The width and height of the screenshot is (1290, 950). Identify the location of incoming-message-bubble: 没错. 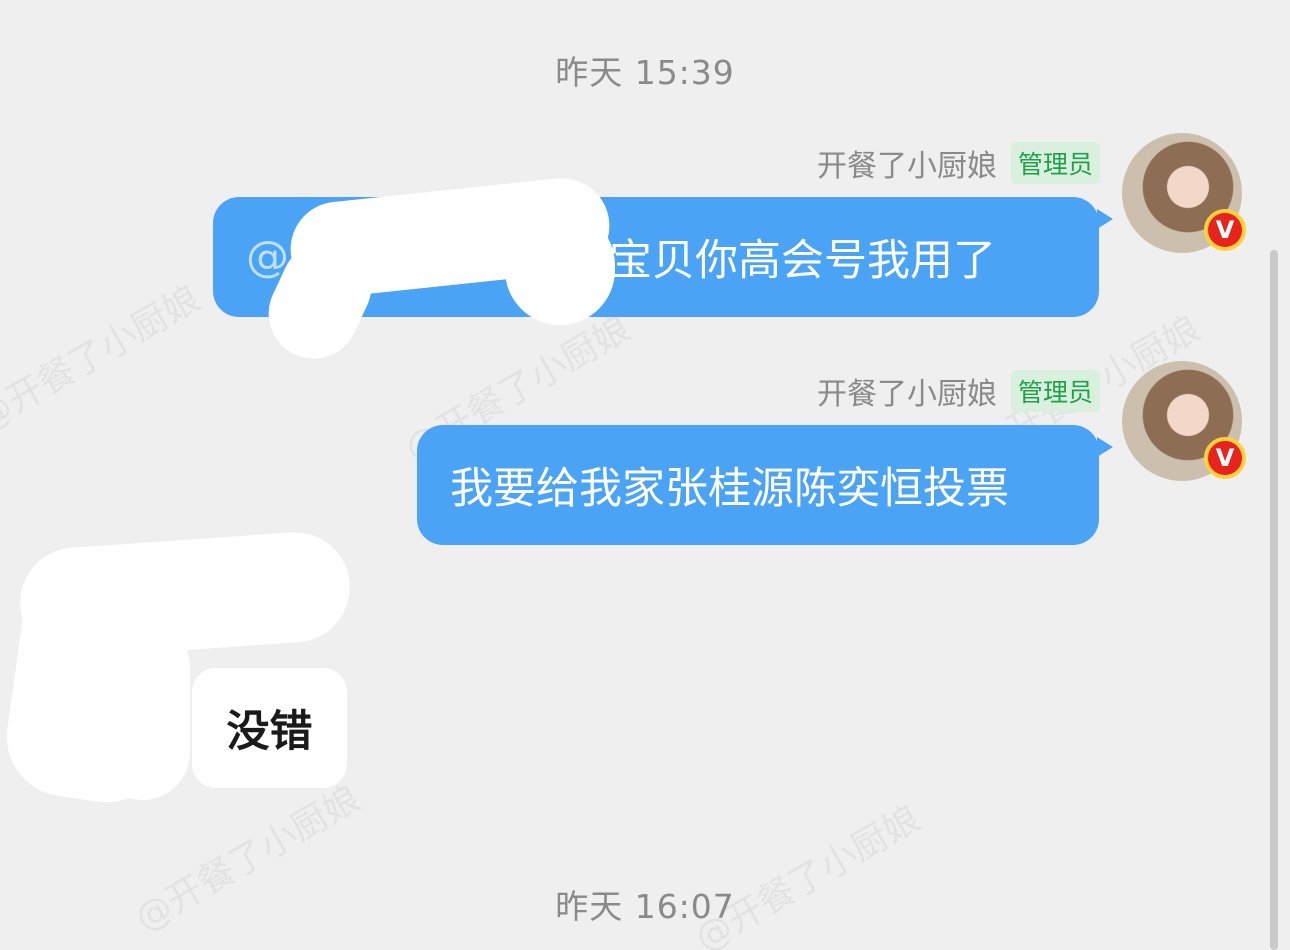
(269, 728).